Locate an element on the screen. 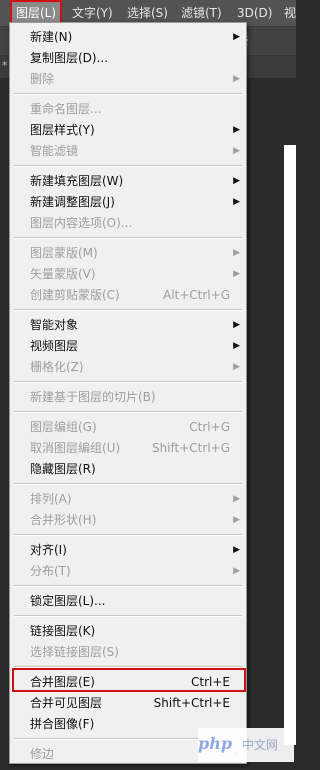 The width and height of the screenshot is (320, 770). menu-item-label: 图层样式(Y) is located at coordinates (62, 130).